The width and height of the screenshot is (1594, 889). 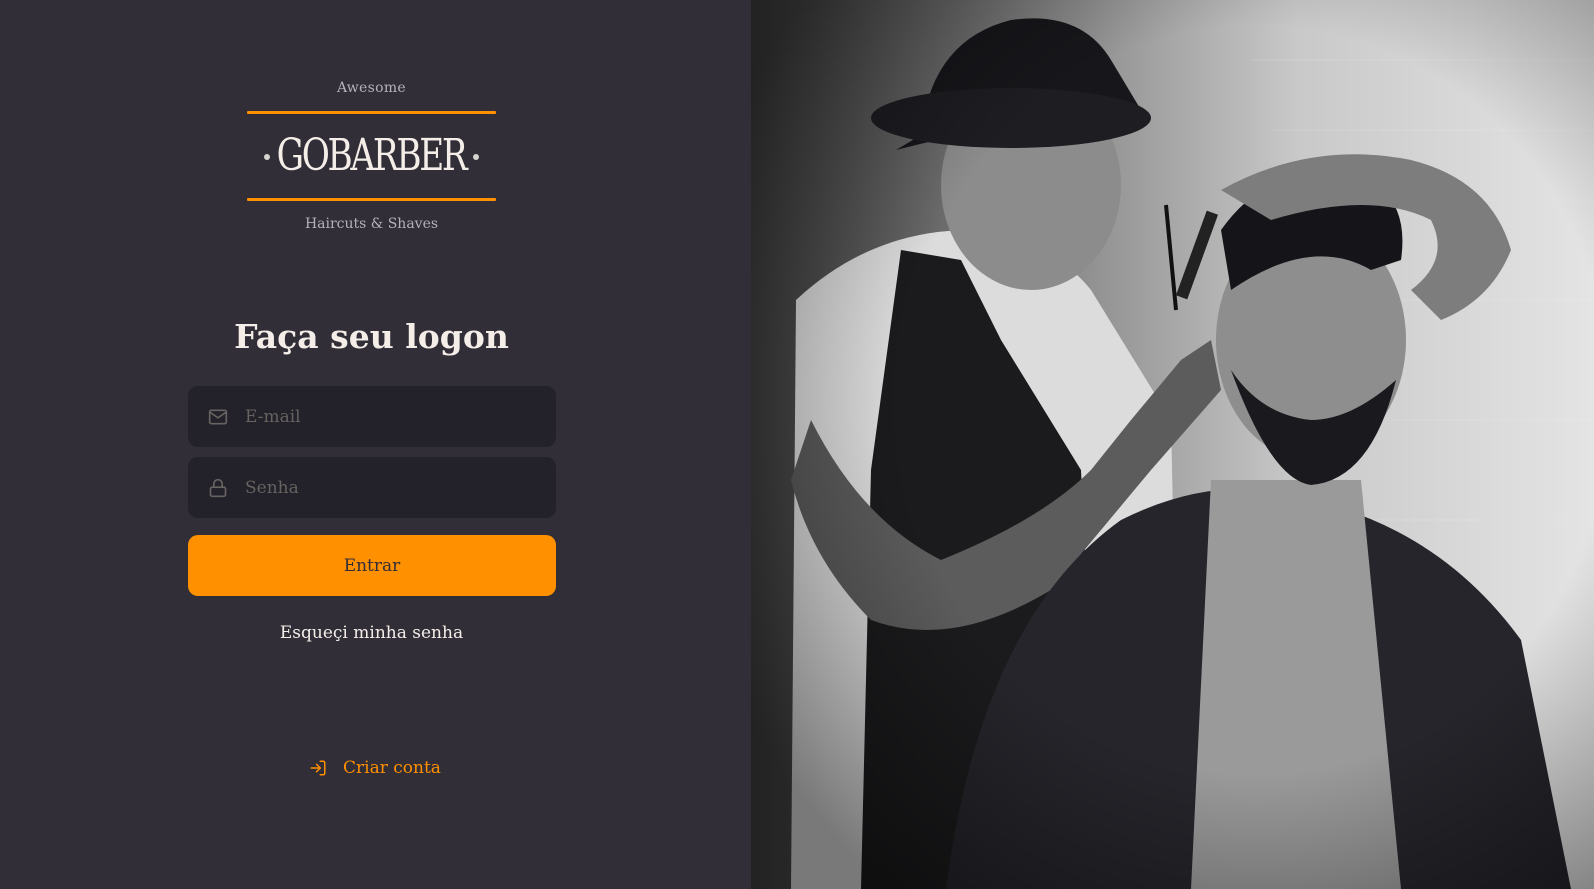 What do you see at coordinates (267, 157) in the screenshot?
I see `logo-left-dot` at bounding box center [267, 157].